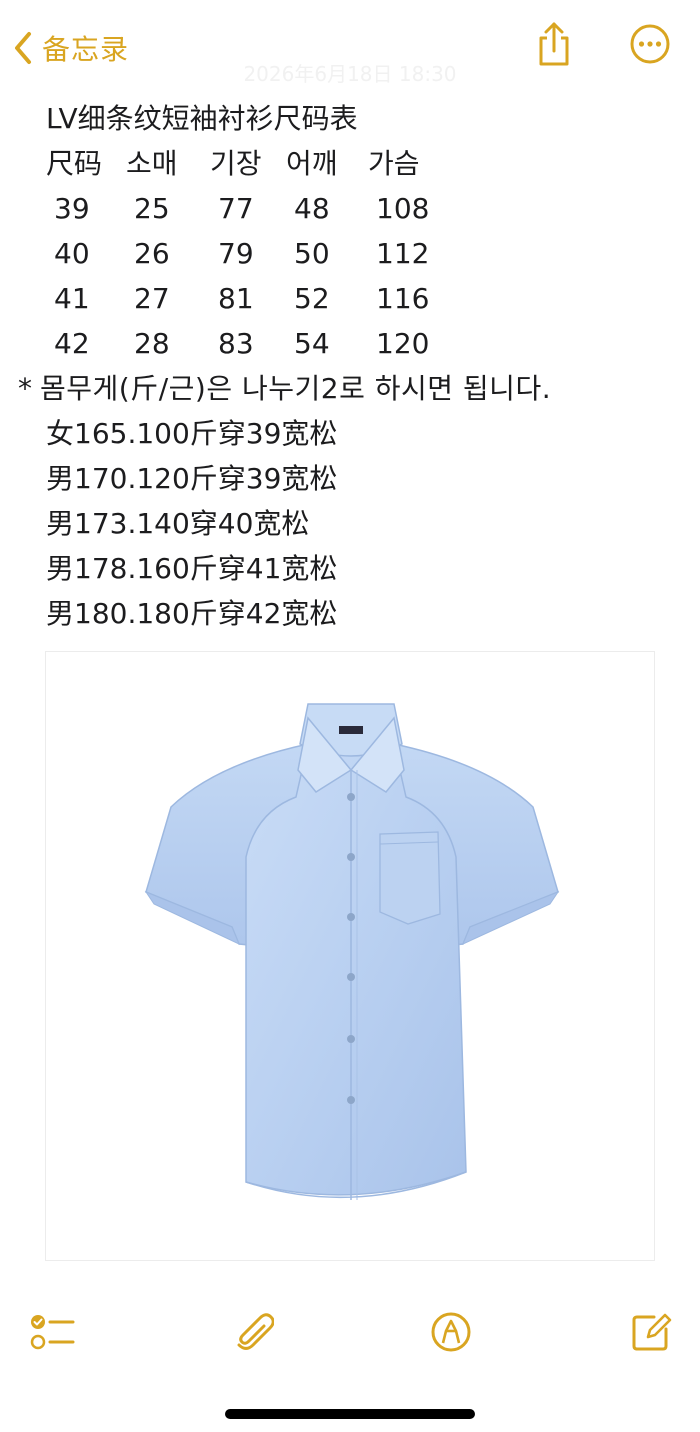 The image size is (700, 1432). Describe the element at coordinates (152, 343) in the screenshot. I see `table-cell: 28` at that location.